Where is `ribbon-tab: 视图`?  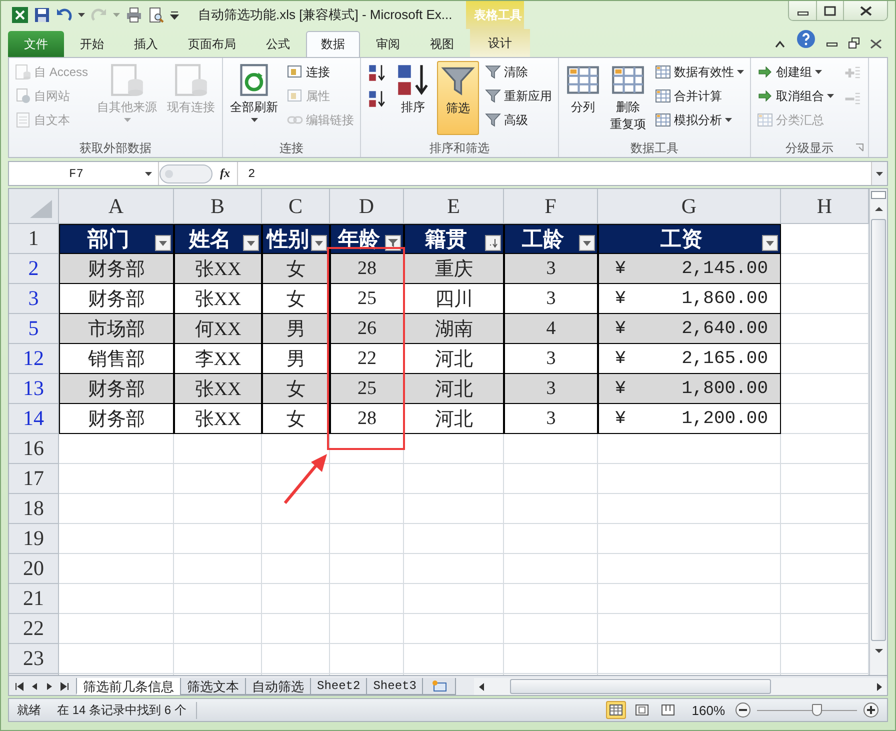
ribbon-tab: 视图 is located at coordinates (442, 44).